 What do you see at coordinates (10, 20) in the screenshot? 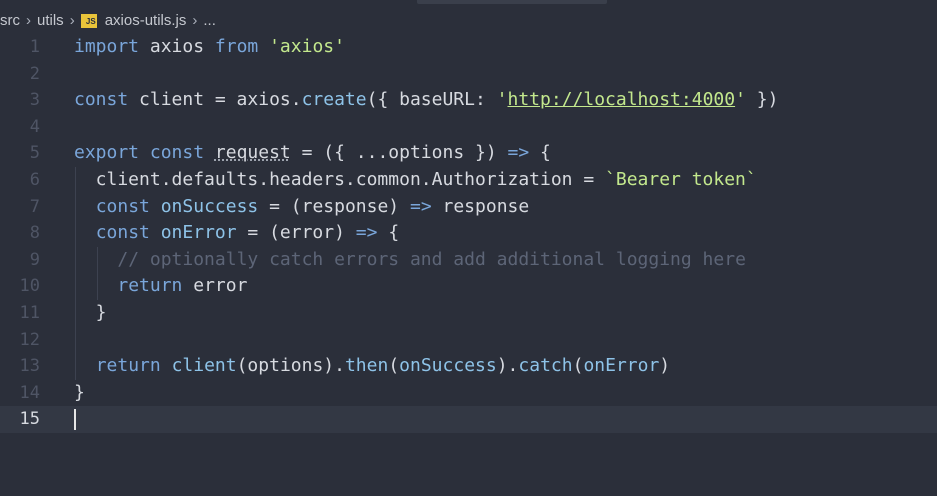
I see `breadcrumb-src: src` at bounding box center [10, 20].